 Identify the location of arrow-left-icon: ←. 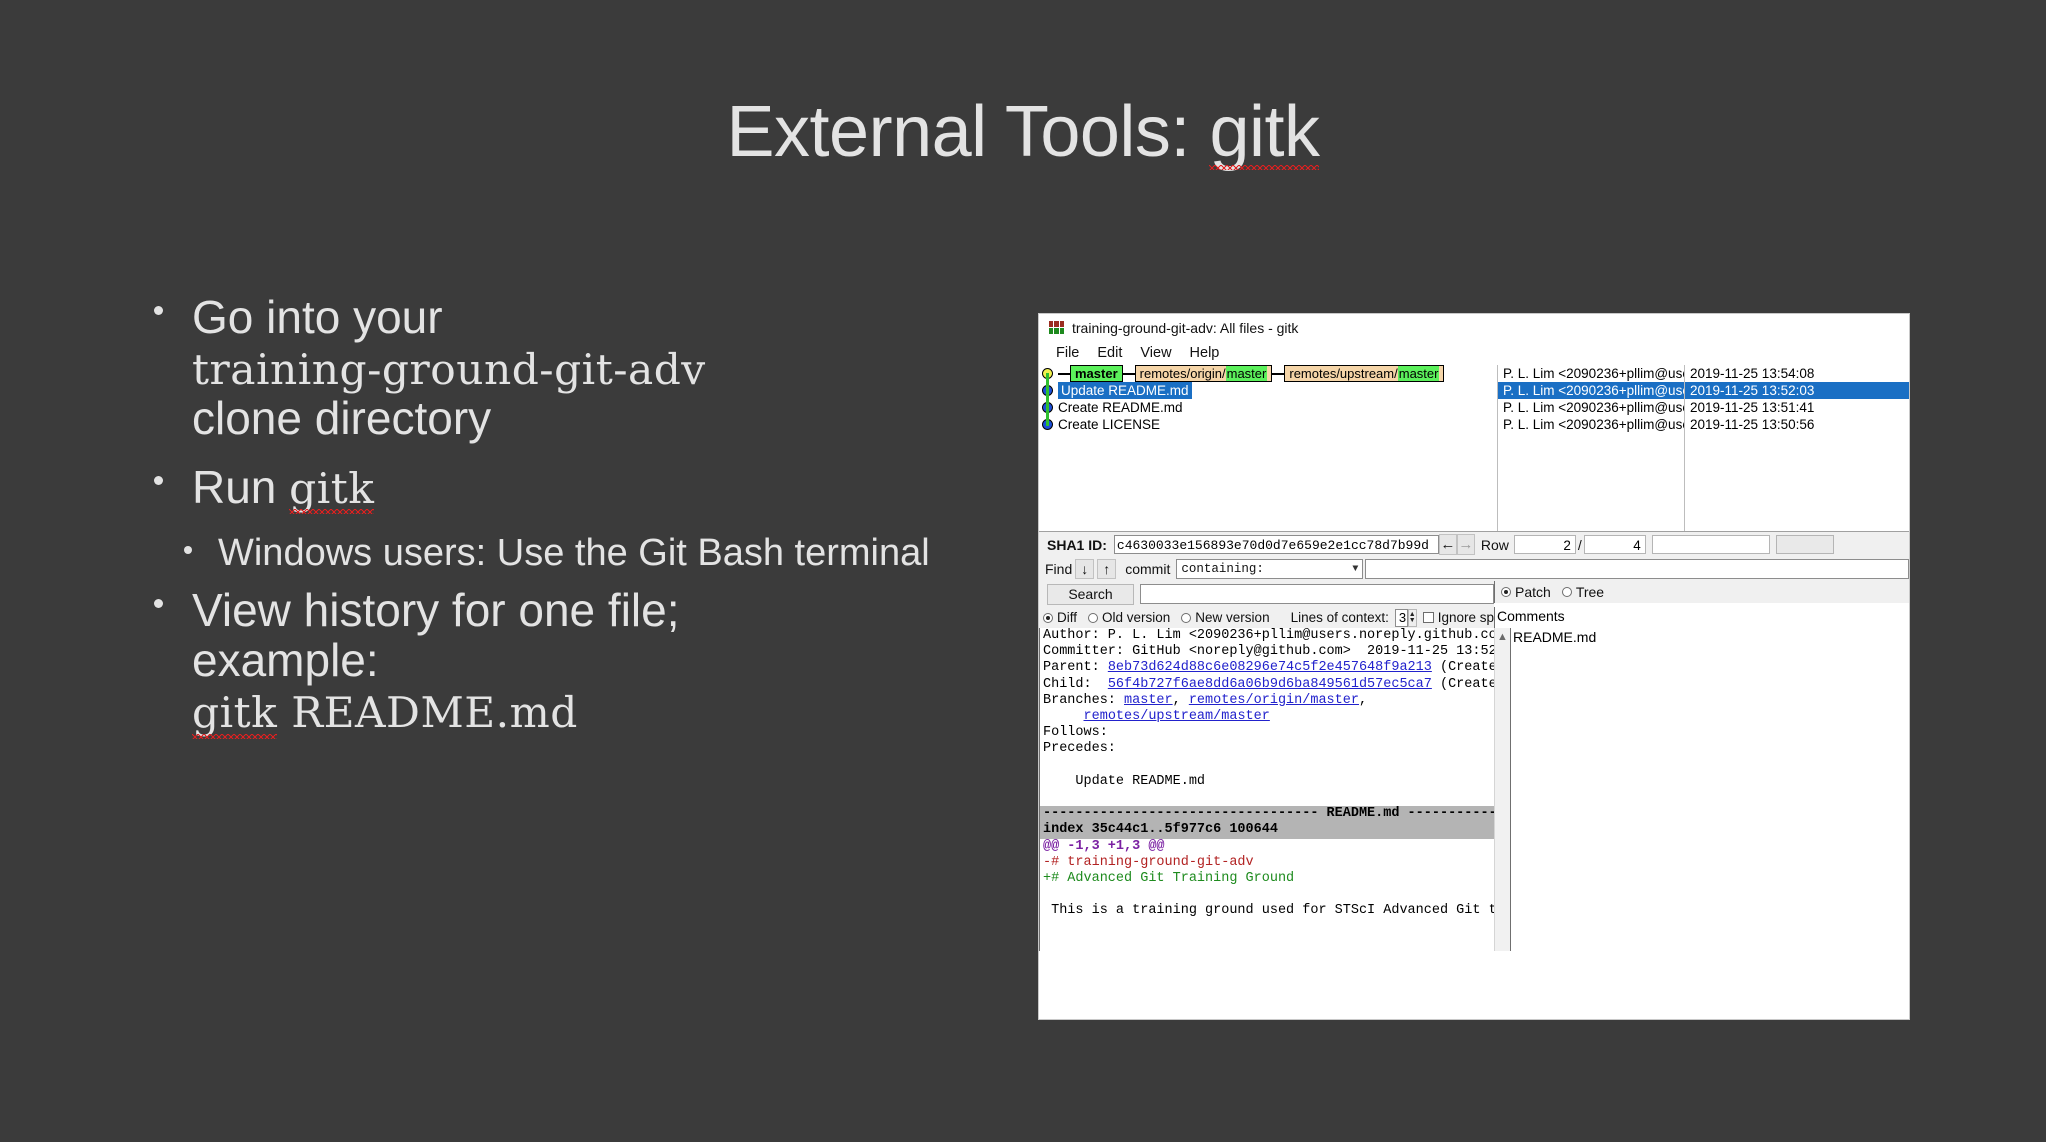
(1447, 544).